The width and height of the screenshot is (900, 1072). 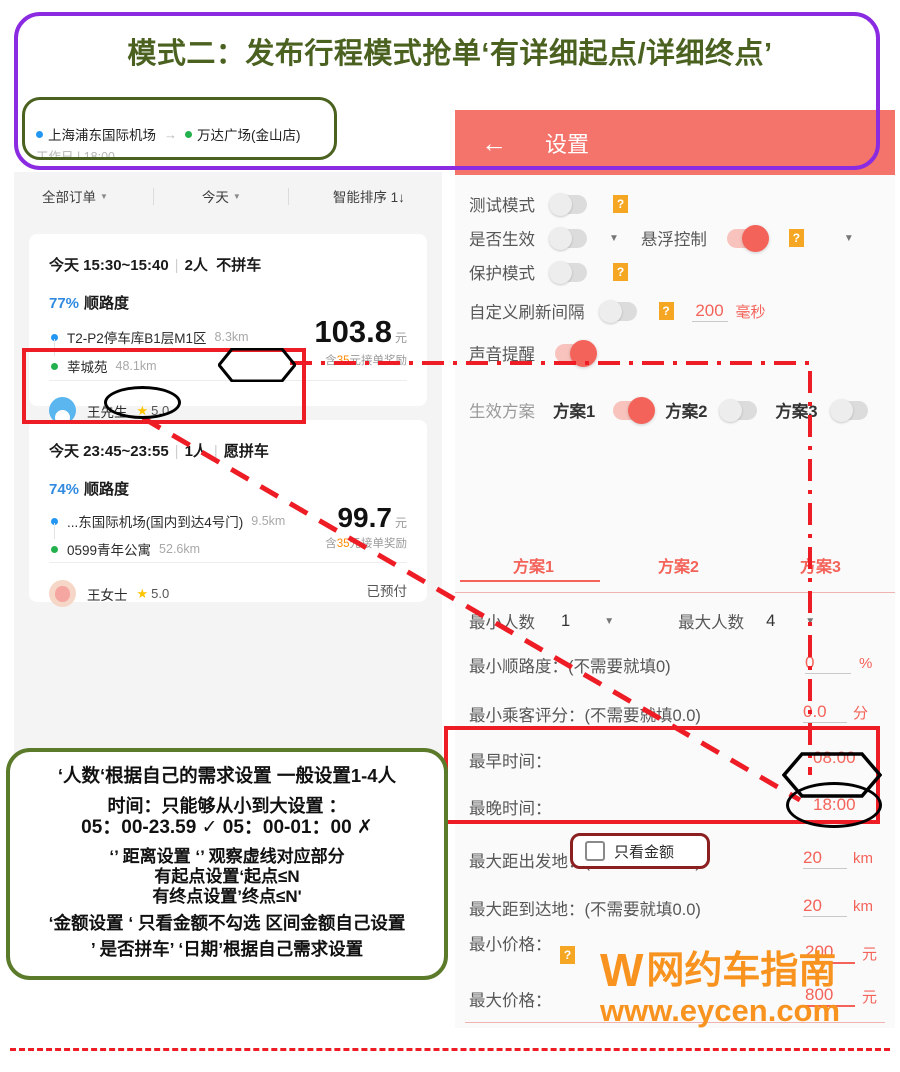 I want to click on setting-label: 生效方案, so click(x=502, y=412).